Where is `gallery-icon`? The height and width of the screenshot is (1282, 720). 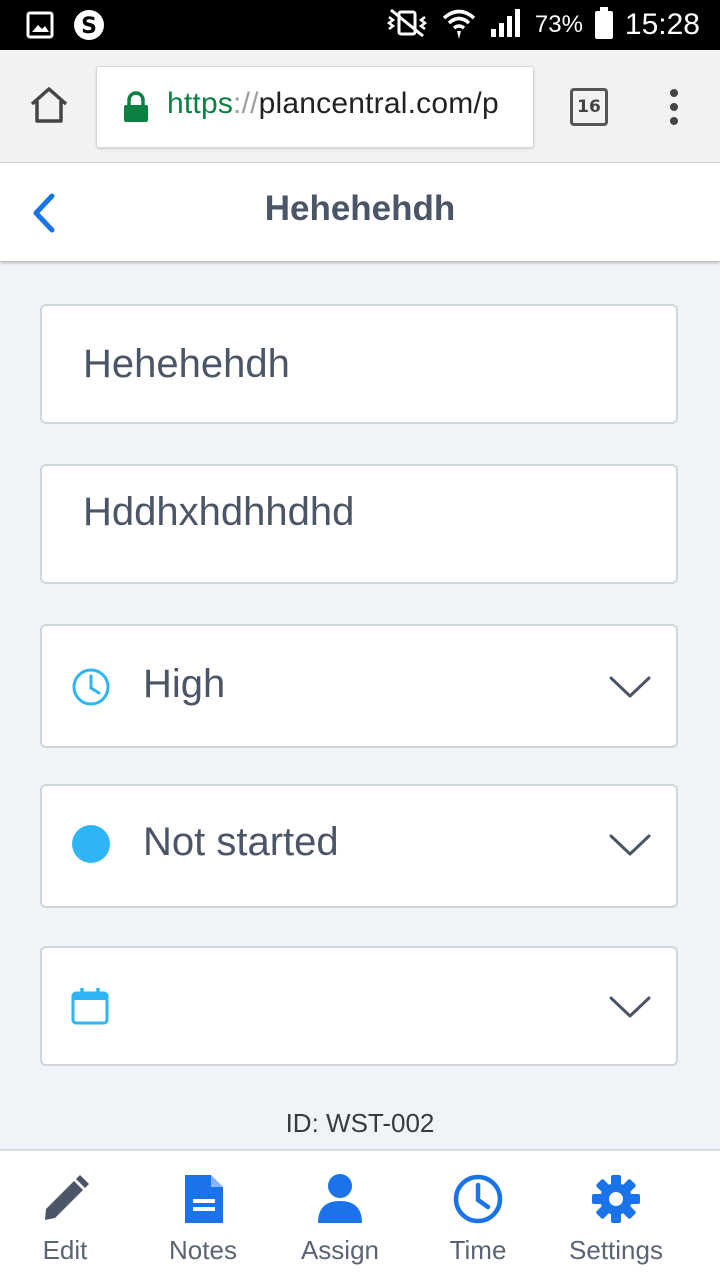
gallery-icon is located at coordinates (40, 27).